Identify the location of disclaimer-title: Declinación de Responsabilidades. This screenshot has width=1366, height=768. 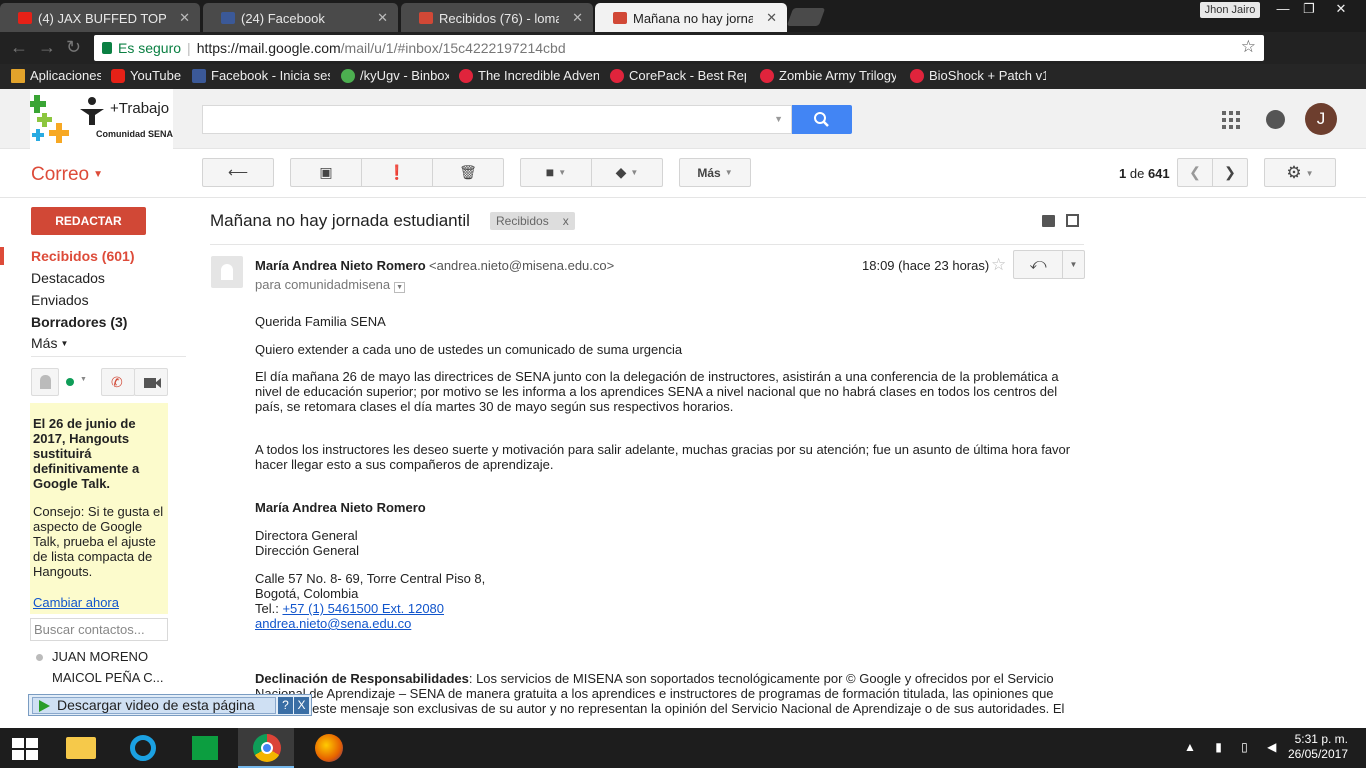
(362, 678).